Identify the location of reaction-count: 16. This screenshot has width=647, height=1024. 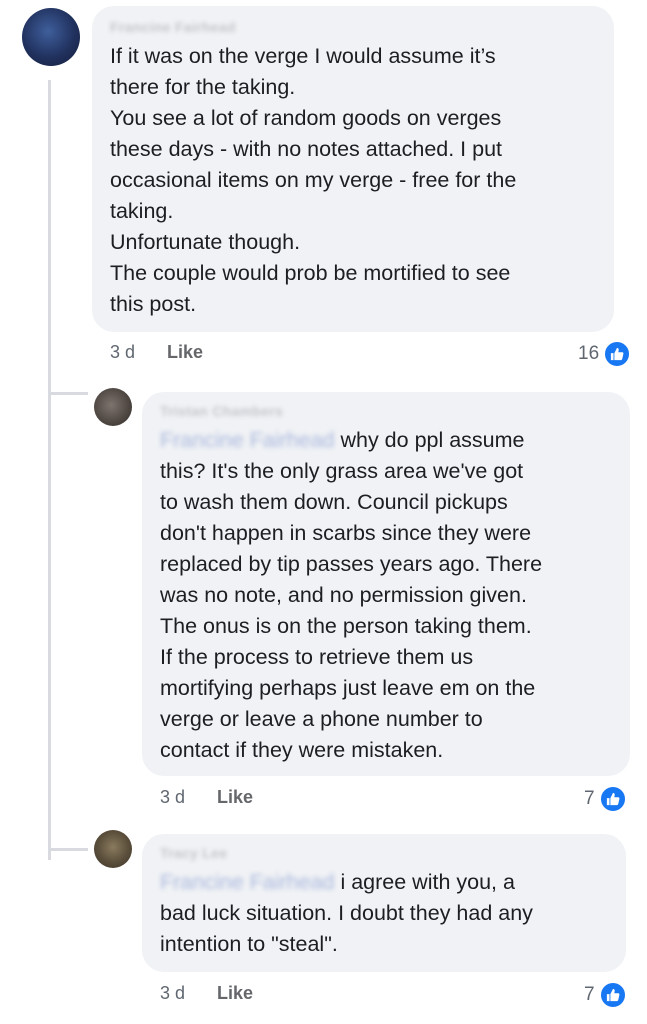
(605, 354).